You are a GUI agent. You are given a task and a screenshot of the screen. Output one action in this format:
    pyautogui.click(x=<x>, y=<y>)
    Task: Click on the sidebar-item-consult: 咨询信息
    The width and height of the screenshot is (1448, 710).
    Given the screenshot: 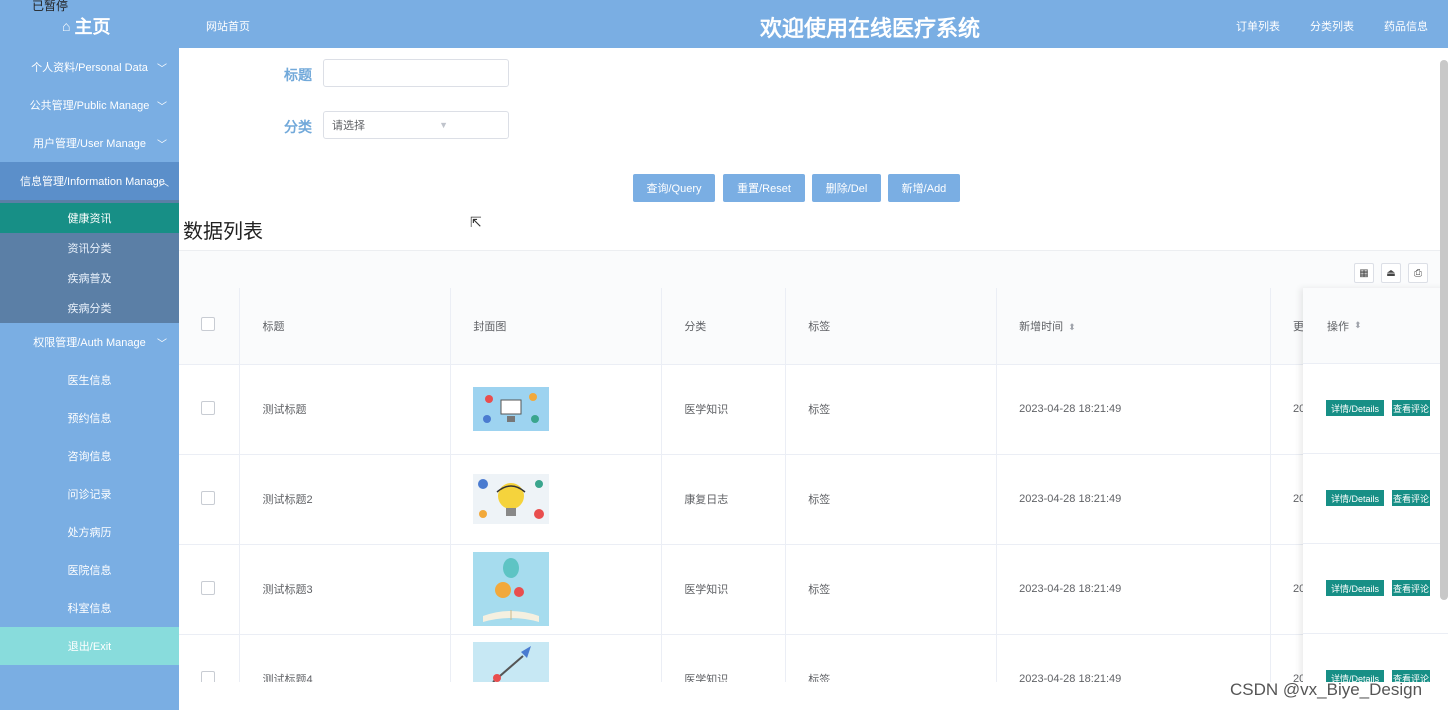 What is the action you would take?
    pyautogui.click(x=89, y=456)
    